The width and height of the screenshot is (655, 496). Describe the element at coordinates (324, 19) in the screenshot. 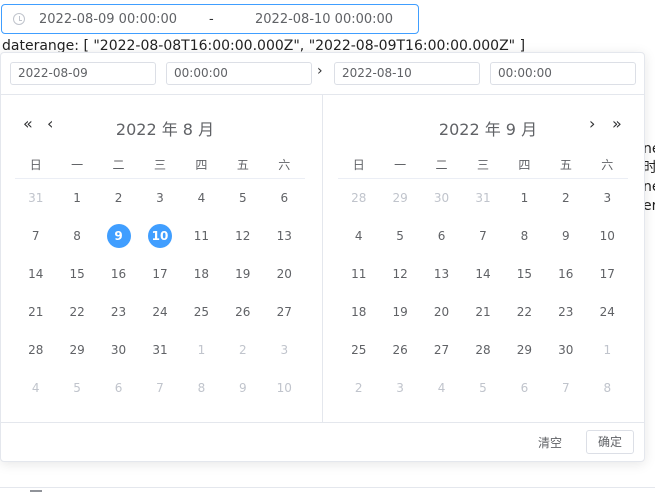

I see `range-end-text: 2022-08-10 00:00:00` at that location.